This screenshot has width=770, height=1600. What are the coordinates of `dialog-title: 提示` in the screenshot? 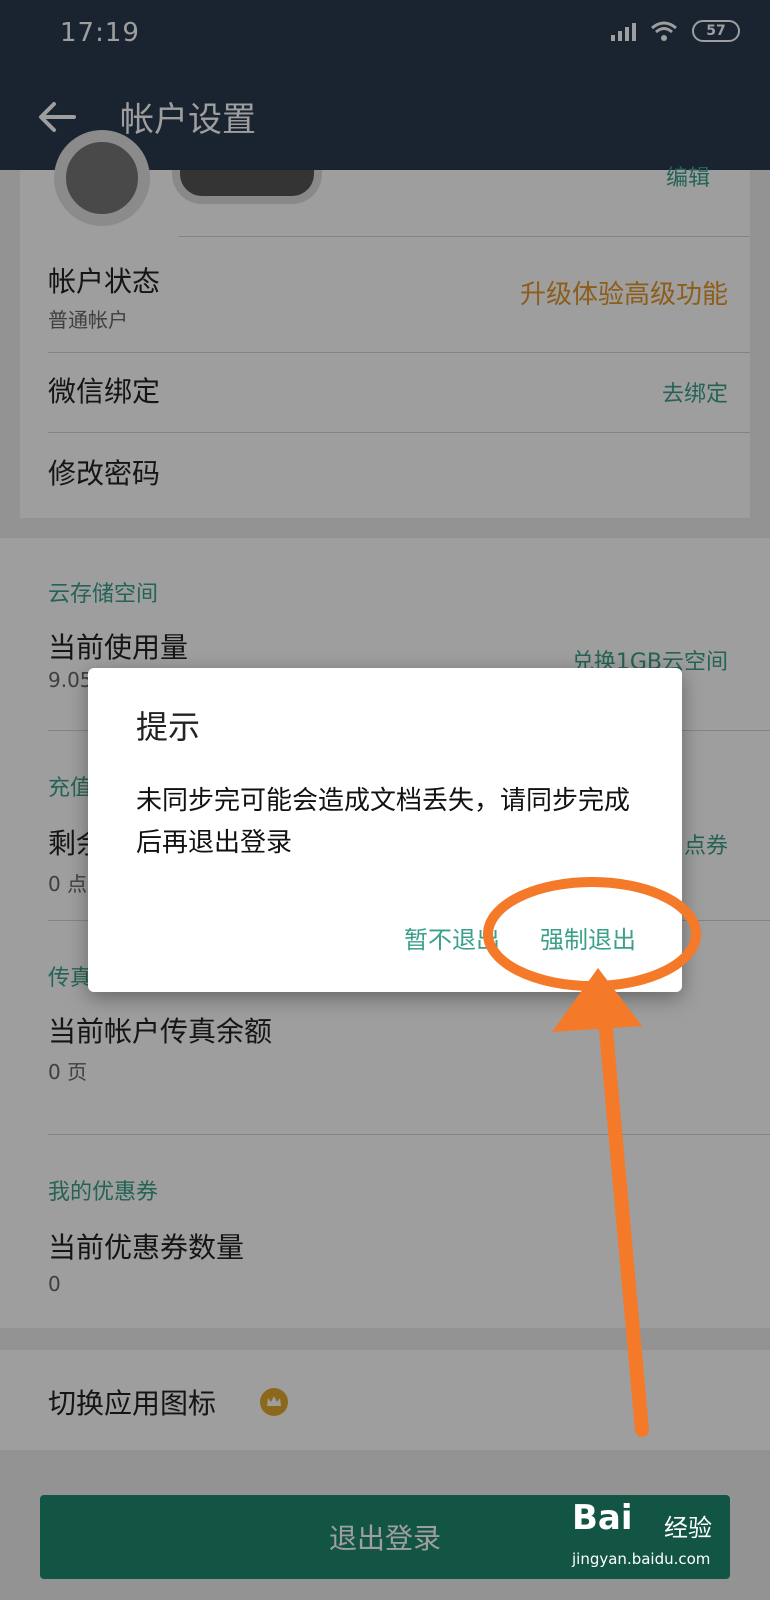 It's located at (168, 727).